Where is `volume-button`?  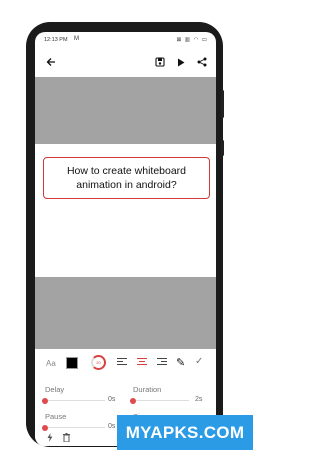 volume-button is located at coordinates (222, 104).